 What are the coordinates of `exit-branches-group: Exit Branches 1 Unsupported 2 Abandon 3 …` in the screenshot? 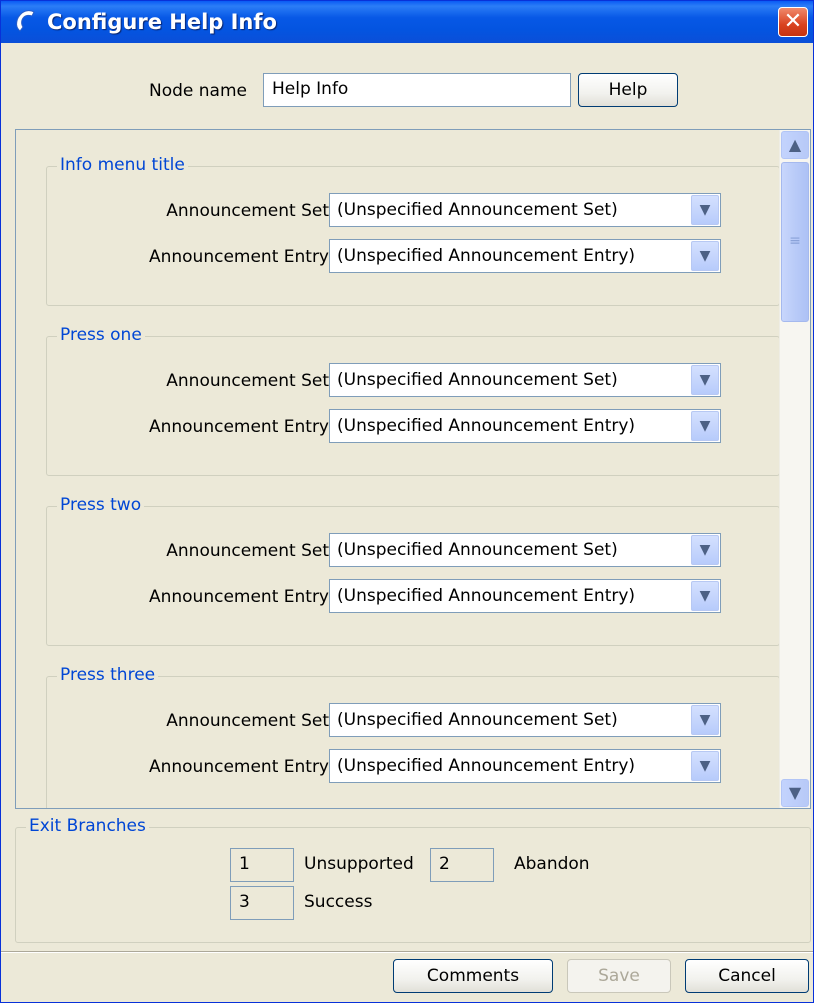 It's located at (413, 879).